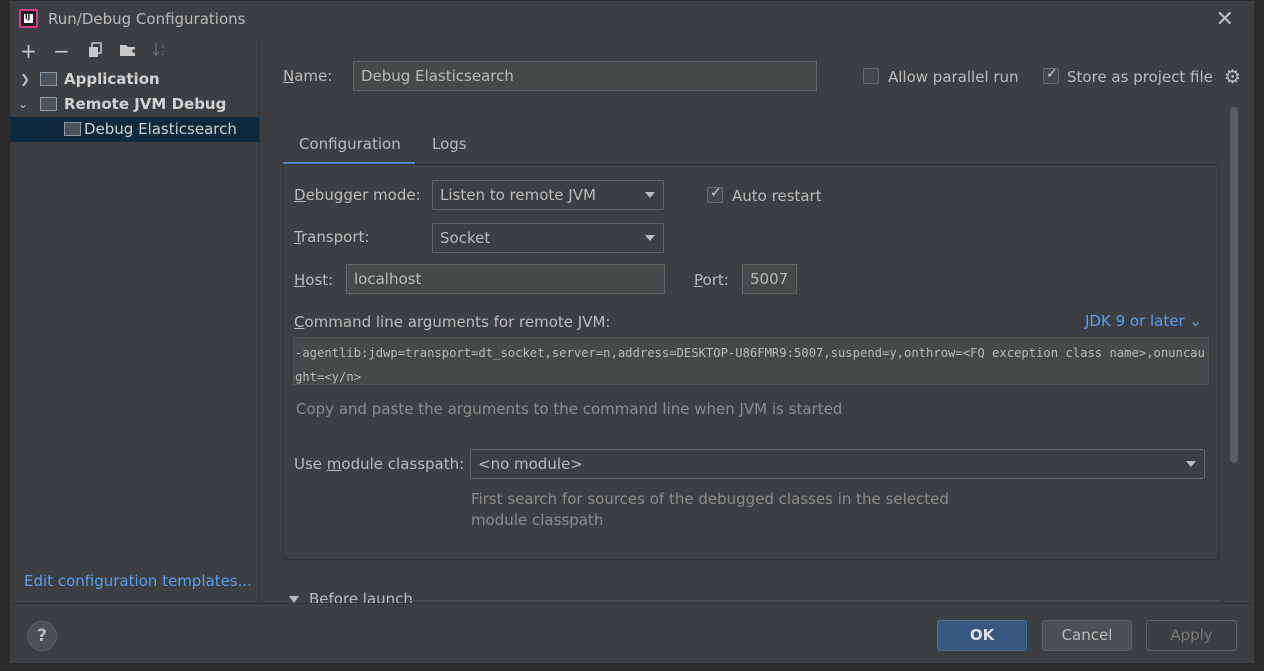 Image resolution: width=1264 pixels, height=671 pixels. I want to click on command-line-args-label: Command line arguments for remote JVM:, so click(452, 322).